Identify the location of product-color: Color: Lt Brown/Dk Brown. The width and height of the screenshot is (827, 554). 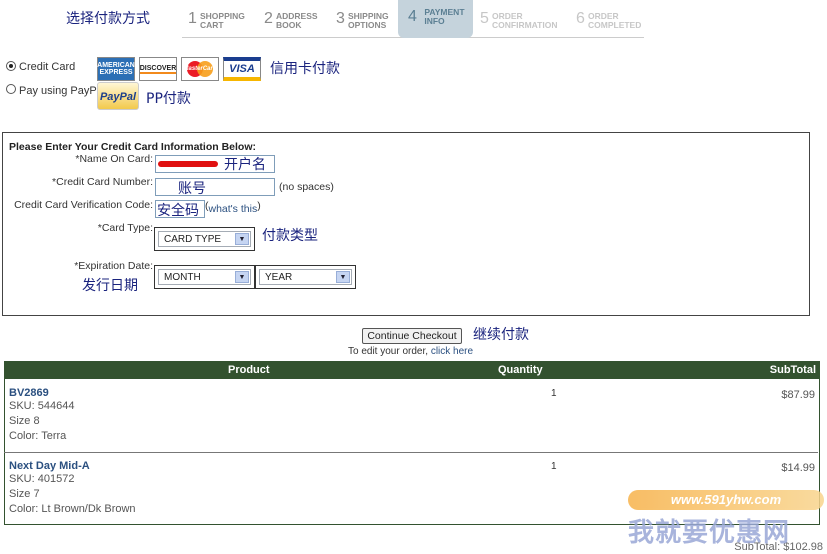
(72, 509).